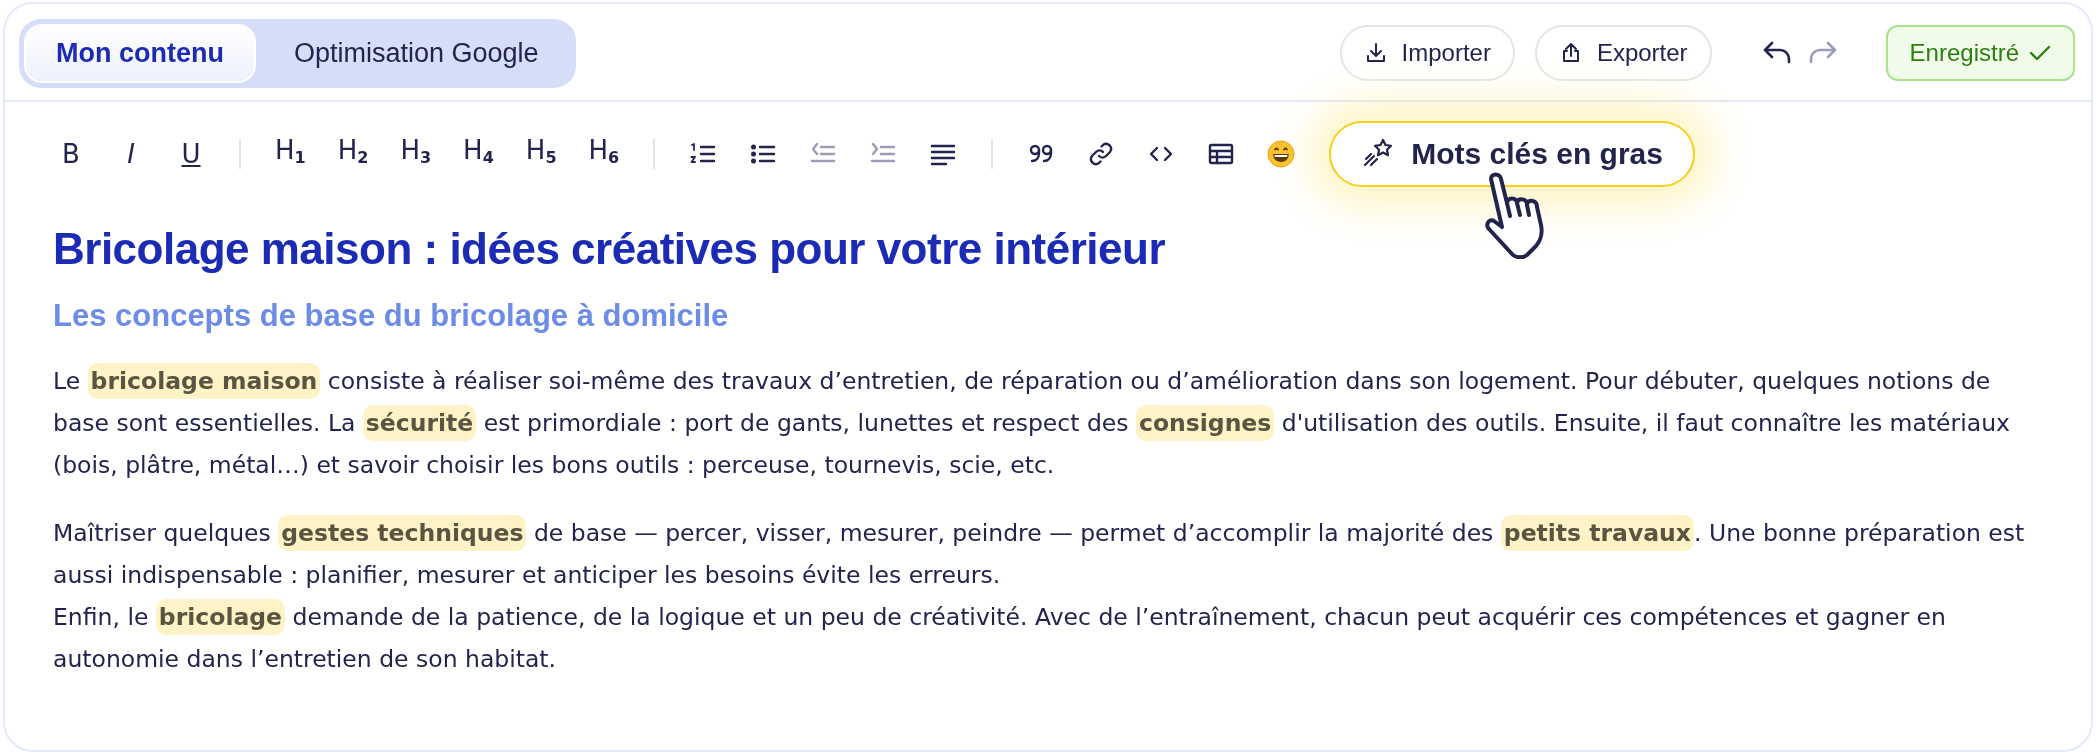 This screenshot has width=2096, height=754. What do you see at coordinates (416, 154) in the screenshot?
I see `heading-button: H$_{3}$` at bounding box center [416, 154].